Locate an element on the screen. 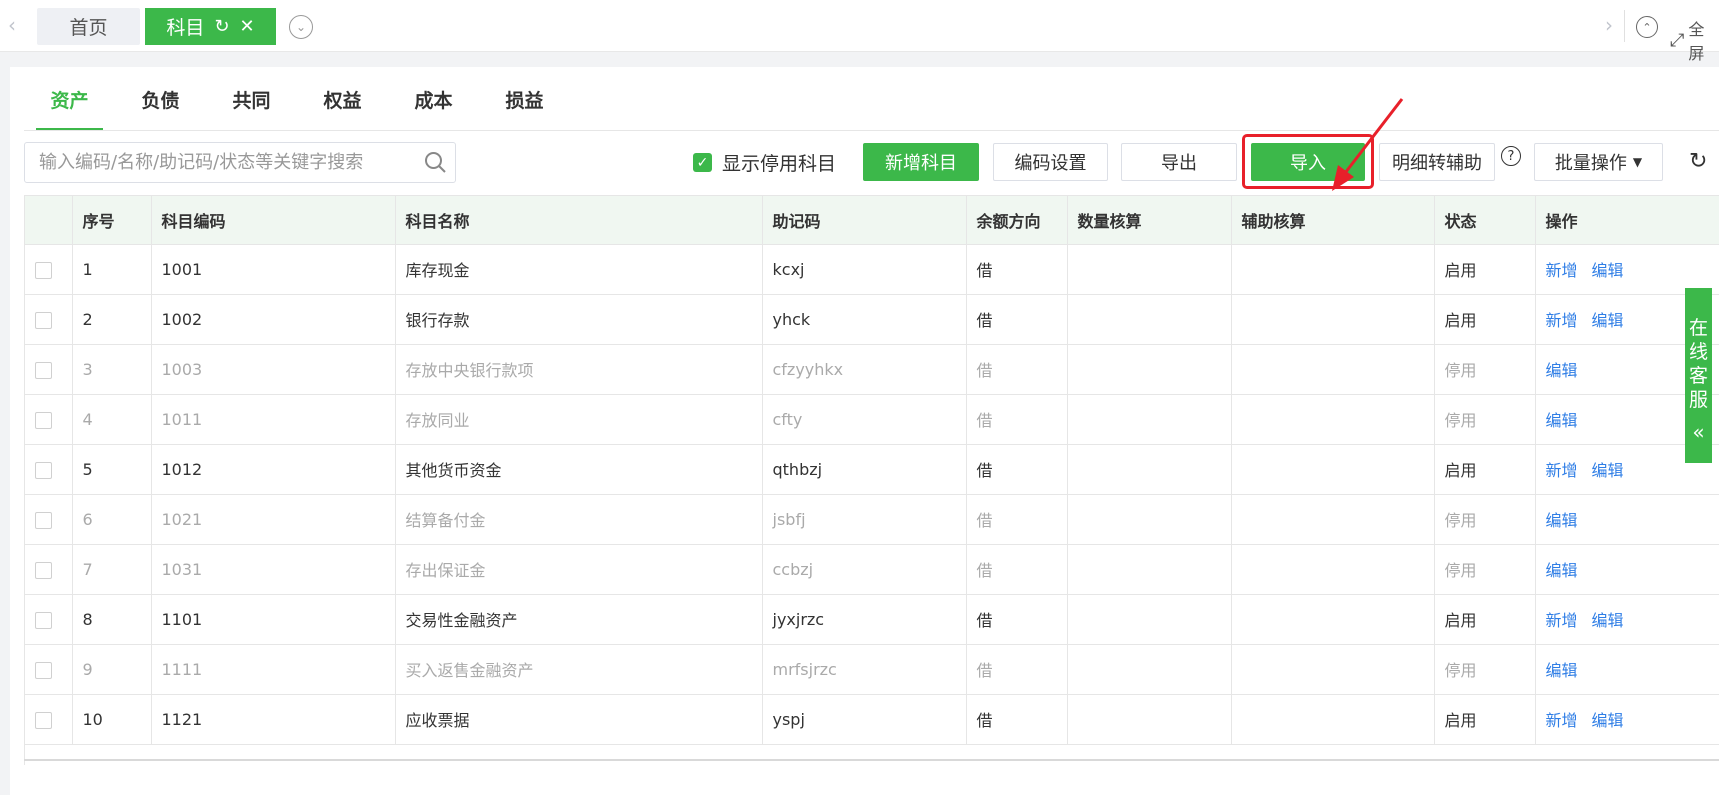 The height and width of the screenshot is (795, 1719). toolbar-divider is located at coordinates (1624, 26).